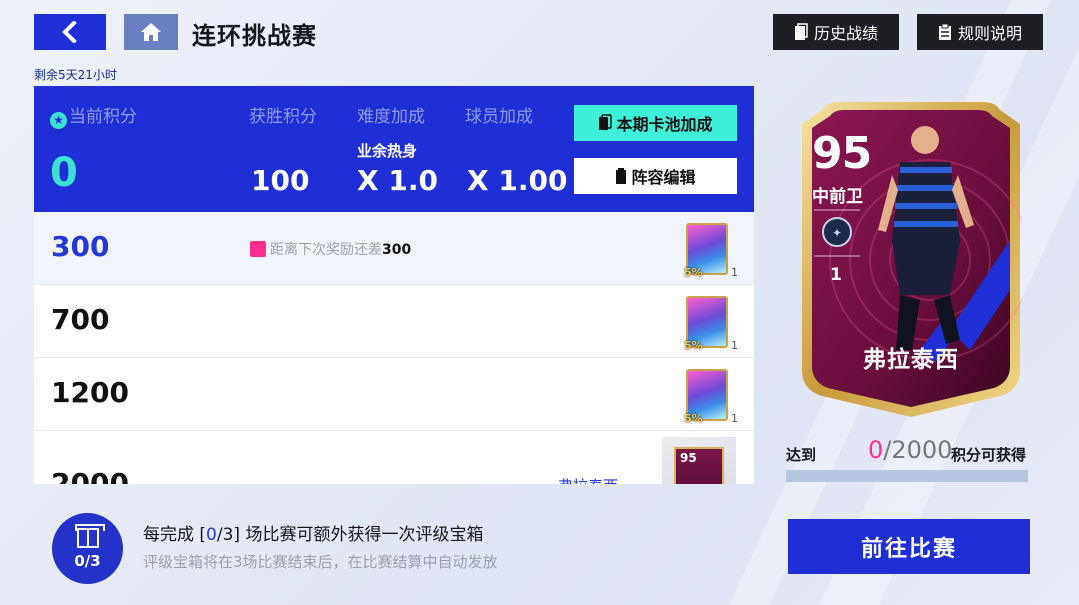 This screenshot has width=1079, height=605. What do you see at coordinates (801, 31) in the screenshot?
I see `history-icon` at bounding box center [801, 31].